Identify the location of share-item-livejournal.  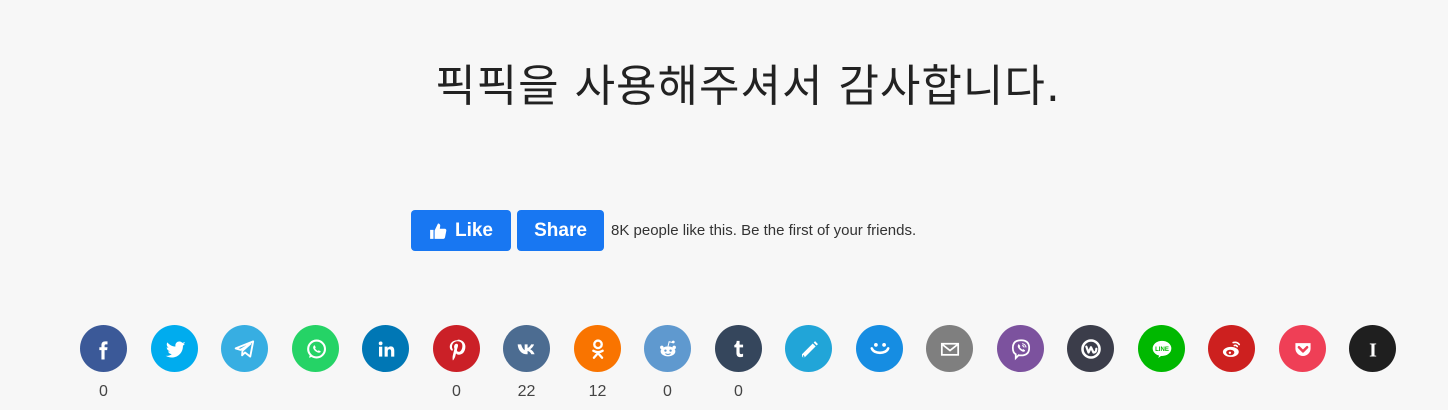
(808, 367).